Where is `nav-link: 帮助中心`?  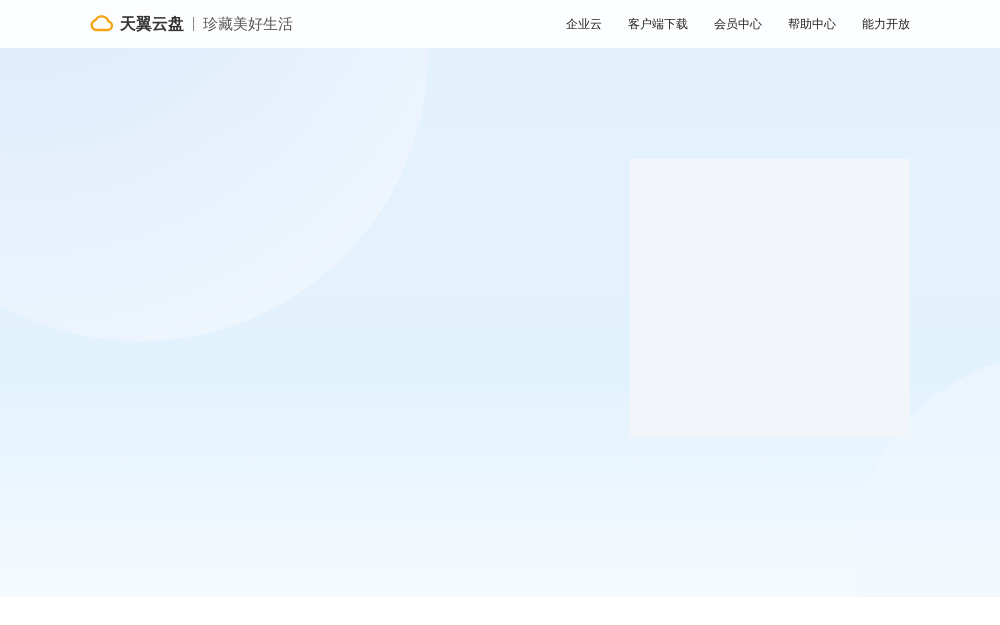 nav-link: 帮助中心 is located at coordinates (812, 24).